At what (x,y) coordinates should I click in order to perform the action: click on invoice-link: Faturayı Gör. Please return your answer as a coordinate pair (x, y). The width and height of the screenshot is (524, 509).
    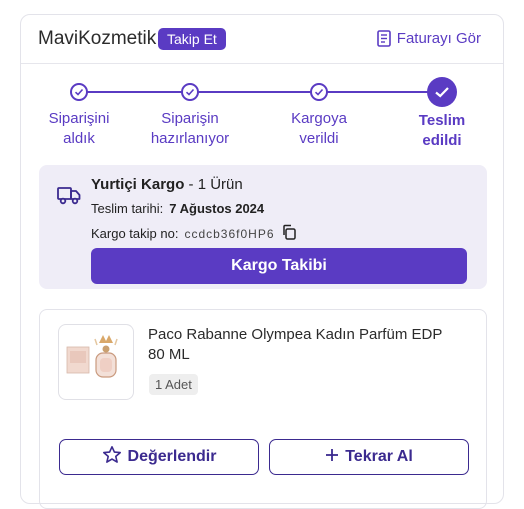
    Looking at the image, I should click on (428, 38).